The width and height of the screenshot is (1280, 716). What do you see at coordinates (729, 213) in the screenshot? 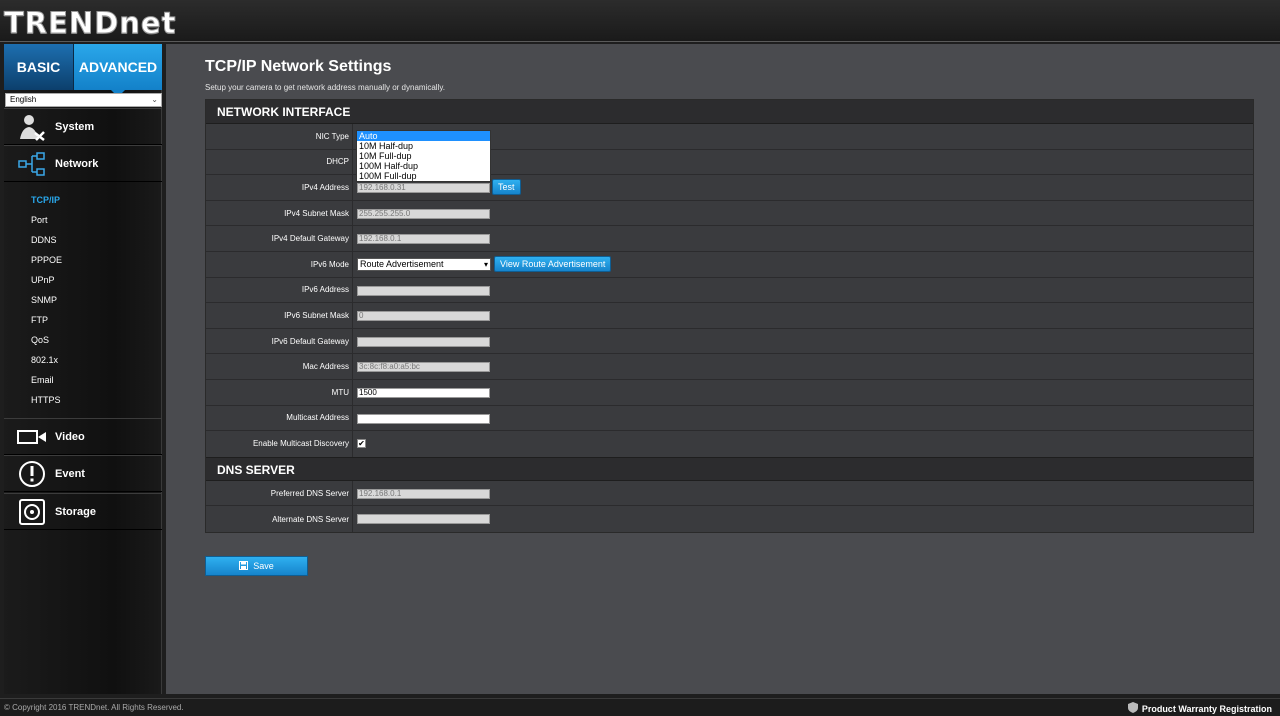
I see `row-ipv4-subnet: IPv4 Subnet Mask 255.255.255.0` at bounding box center [729, 213].